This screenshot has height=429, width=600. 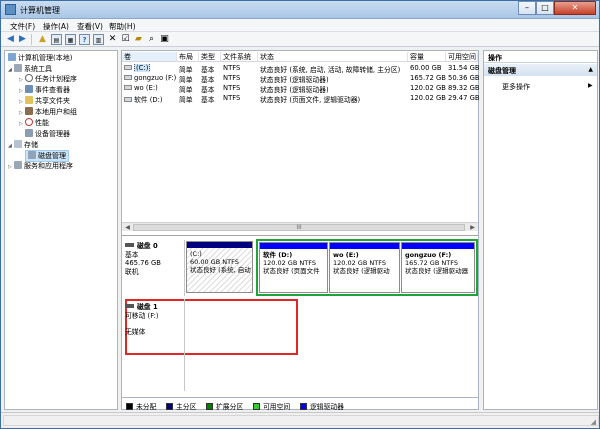 I want to click on partition-c-size: 60.00 GB NTFS, so click(x=214, y=262).